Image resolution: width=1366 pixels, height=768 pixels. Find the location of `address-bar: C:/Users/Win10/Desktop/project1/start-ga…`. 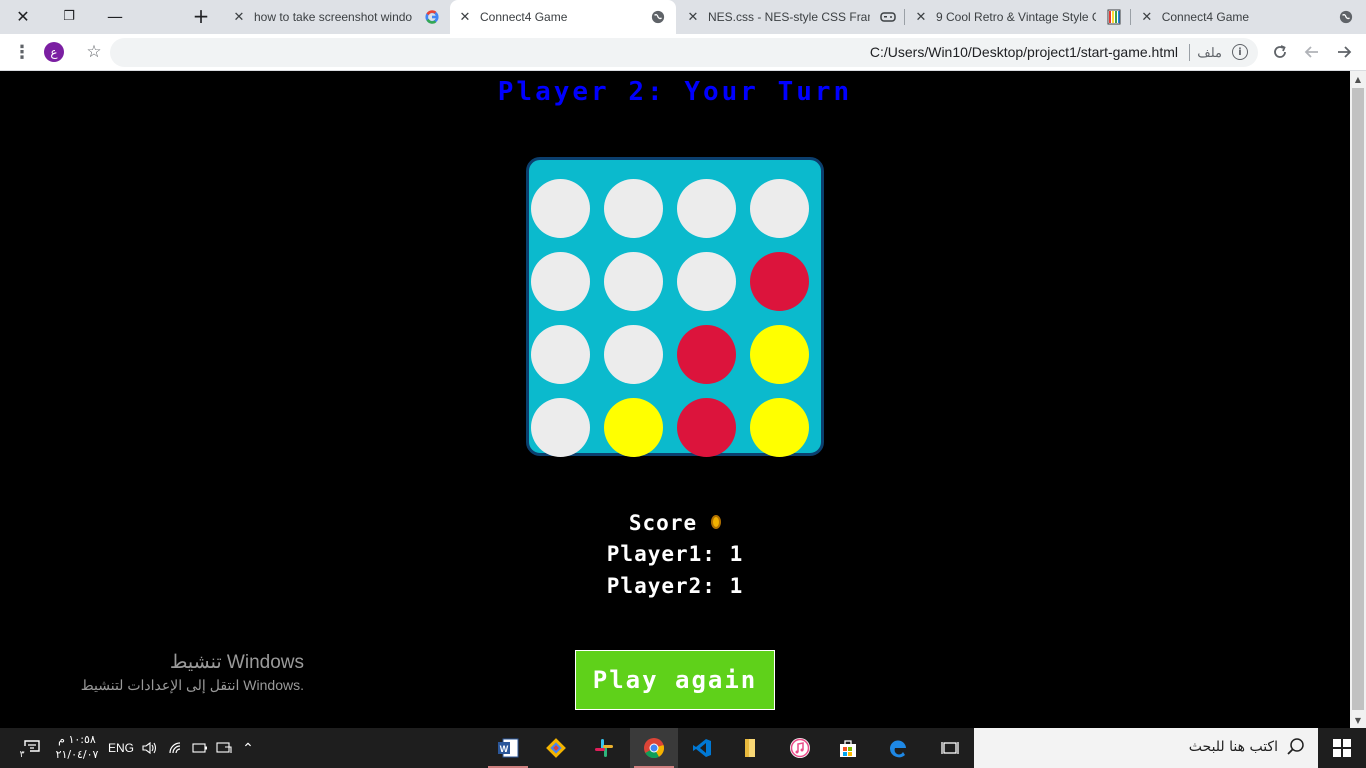

address-bar: C:/Users/Win10/Desktop/project1/start-ga… is located at coordinates (684, 52).